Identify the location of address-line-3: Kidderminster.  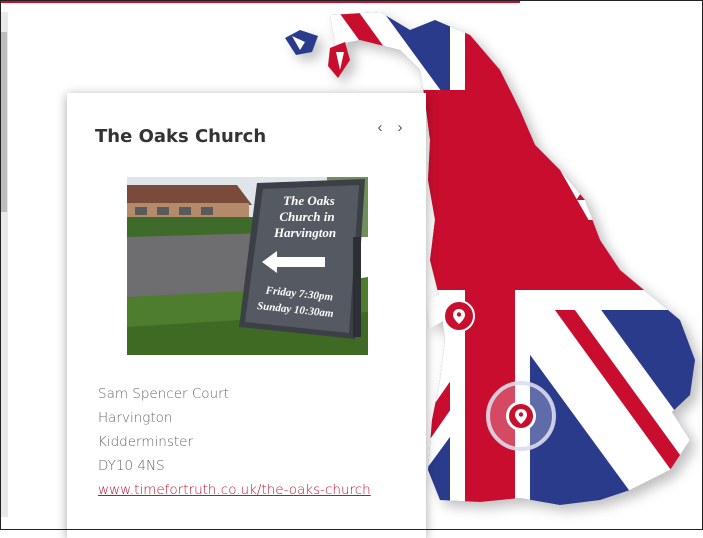
(146, 442).